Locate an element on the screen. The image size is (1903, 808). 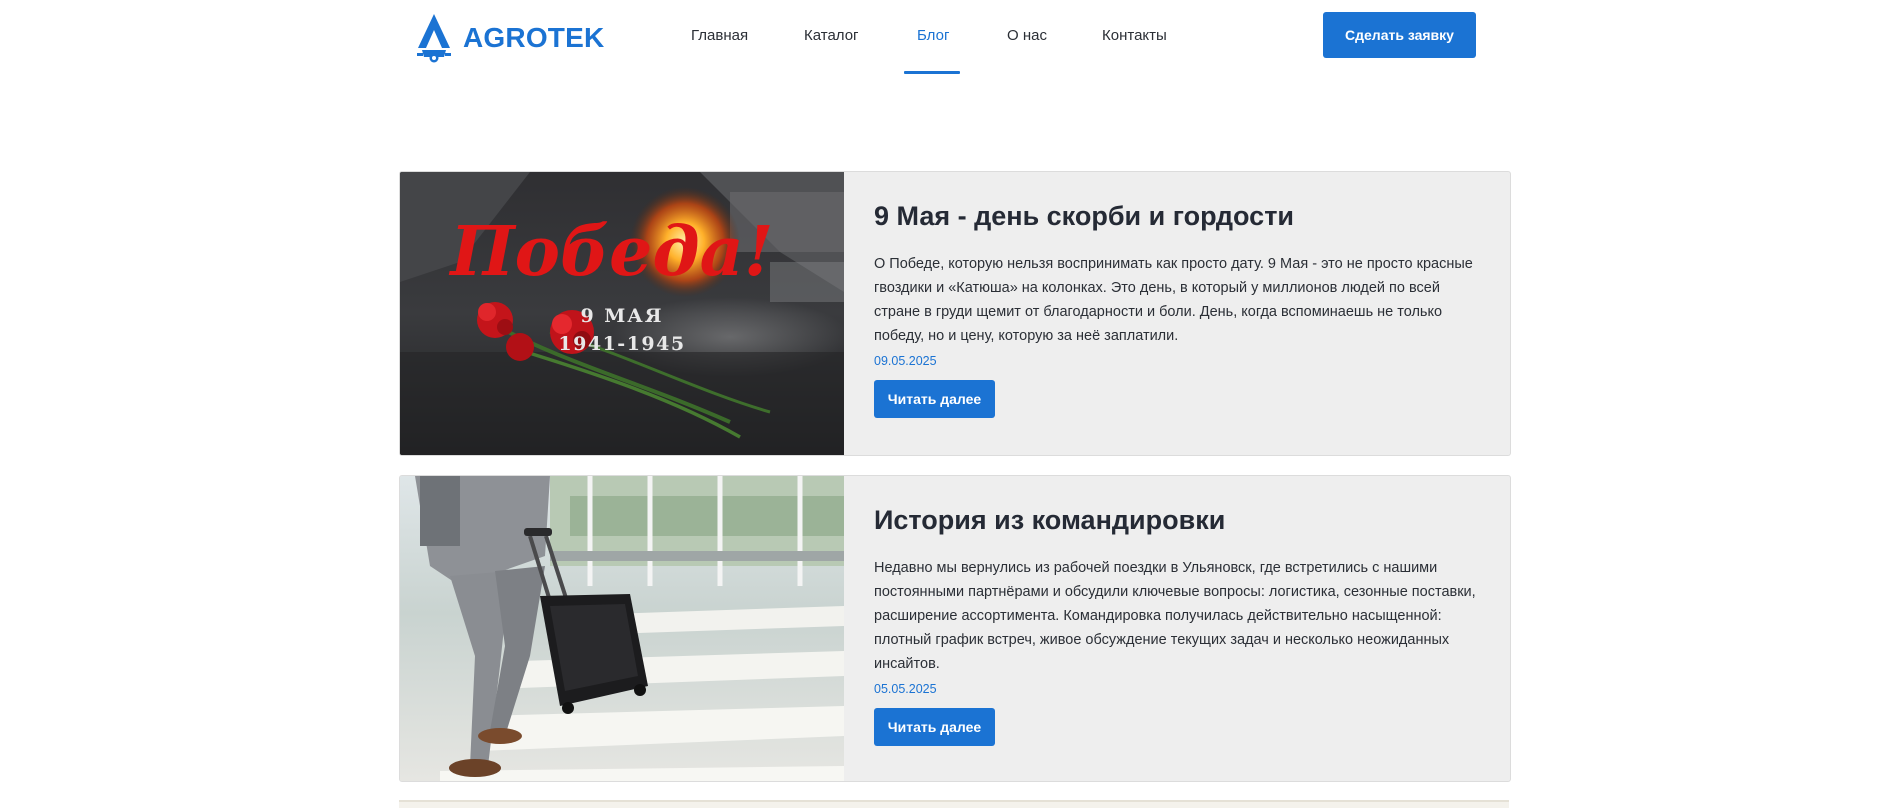
victory-date-text: 9 МАЯ is located at coordinates (621, 316).